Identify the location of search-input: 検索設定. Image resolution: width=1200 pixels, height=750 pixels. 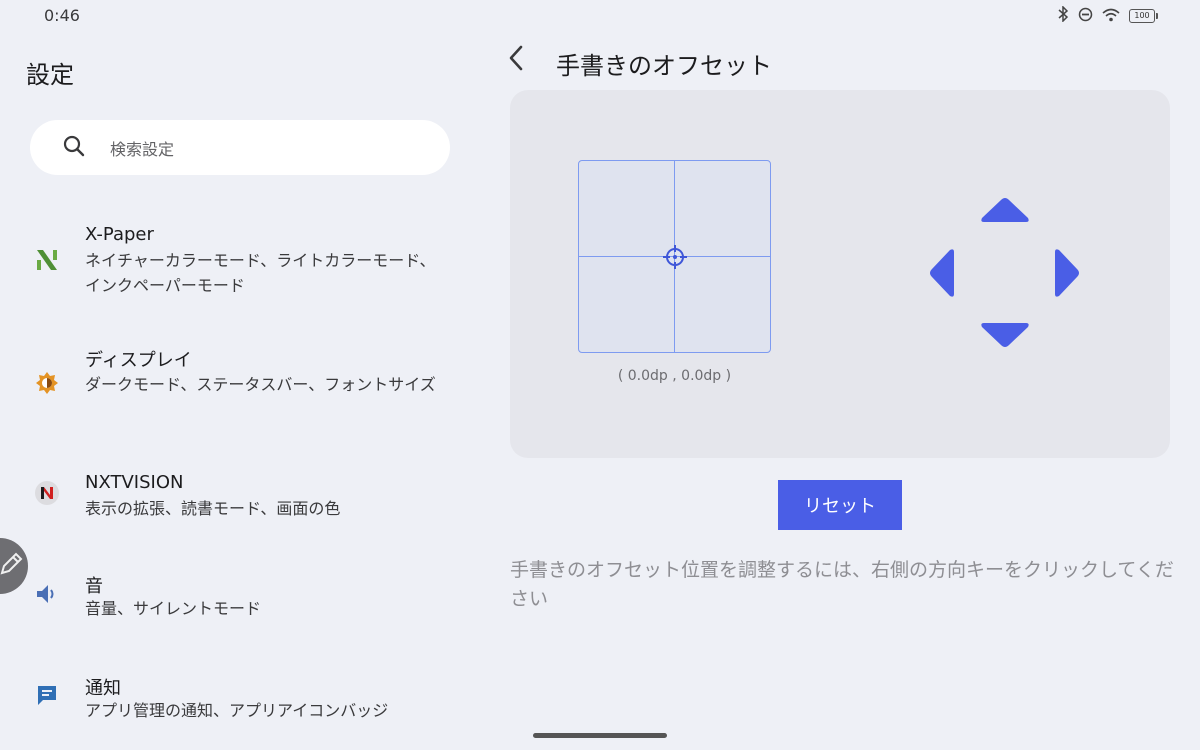
(240, 147).